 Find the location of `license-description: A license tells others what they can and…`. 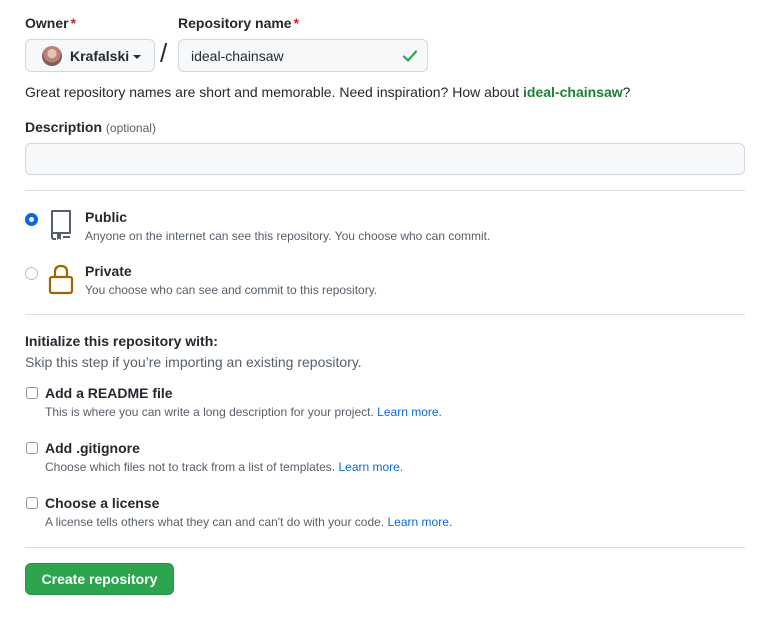

license-description: A license tells others what they can and… is located at coordinates (248, 522).